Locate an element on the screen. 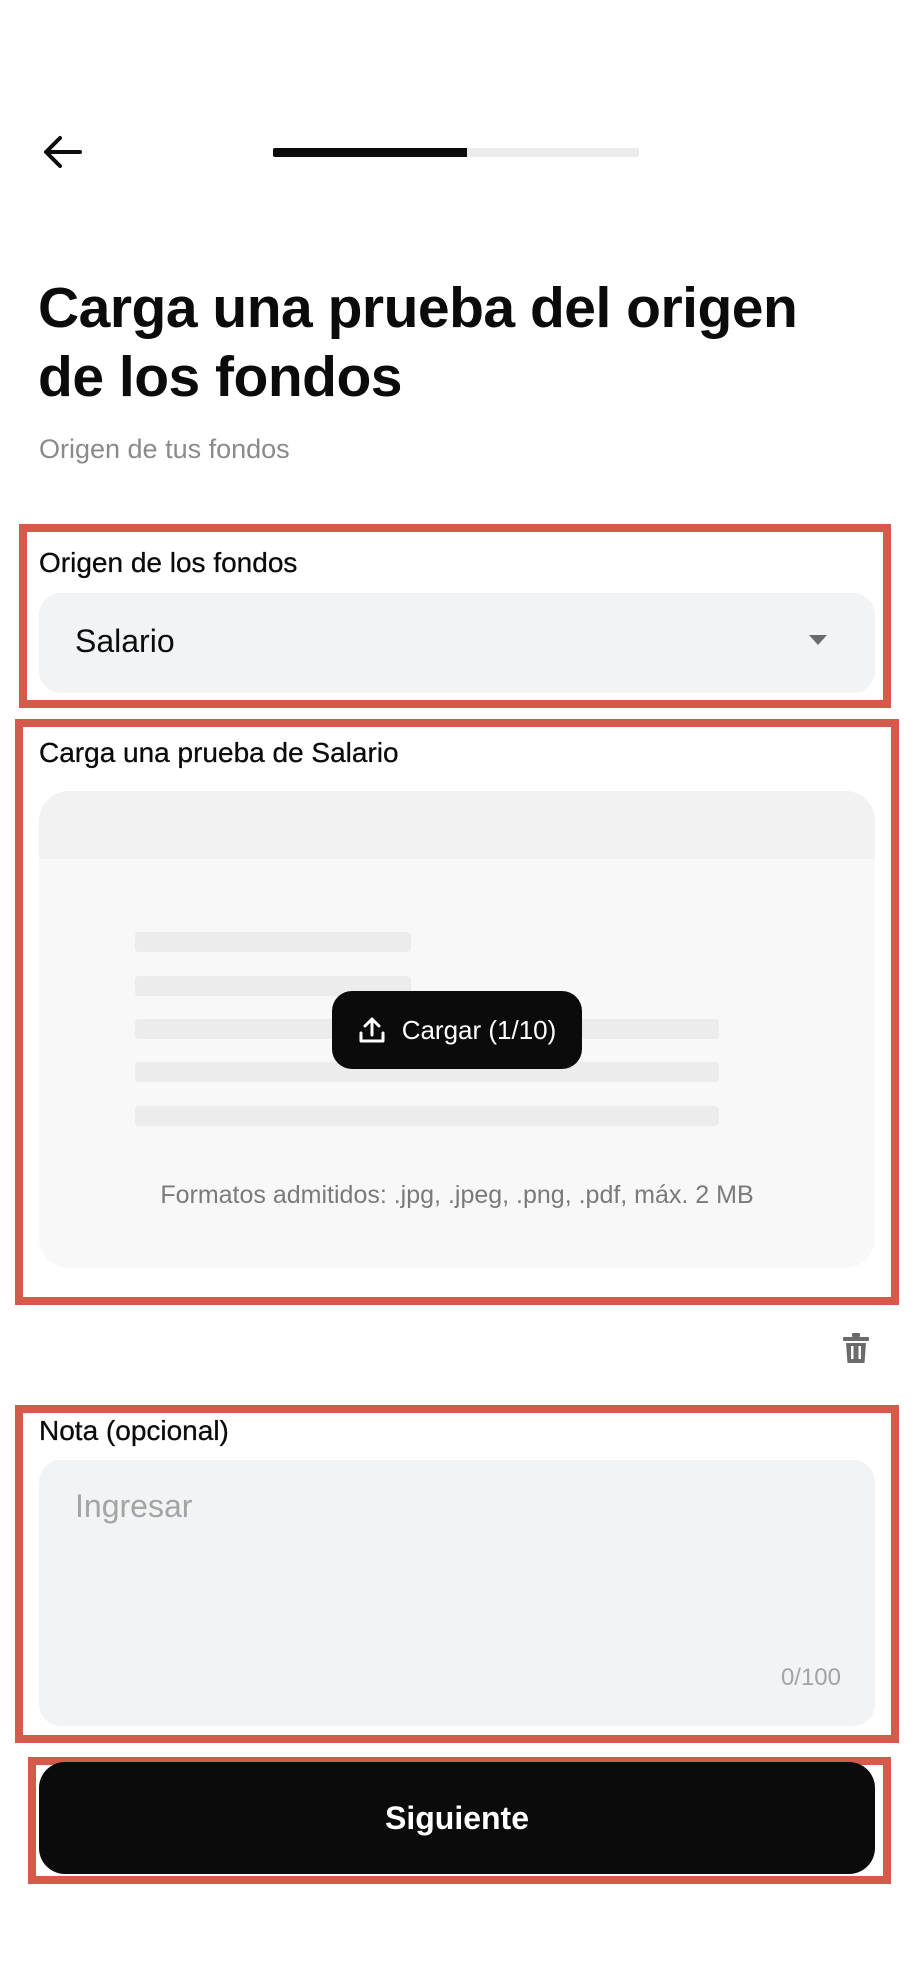  note-field: 0/100 is located at coordinates (457, 1593).